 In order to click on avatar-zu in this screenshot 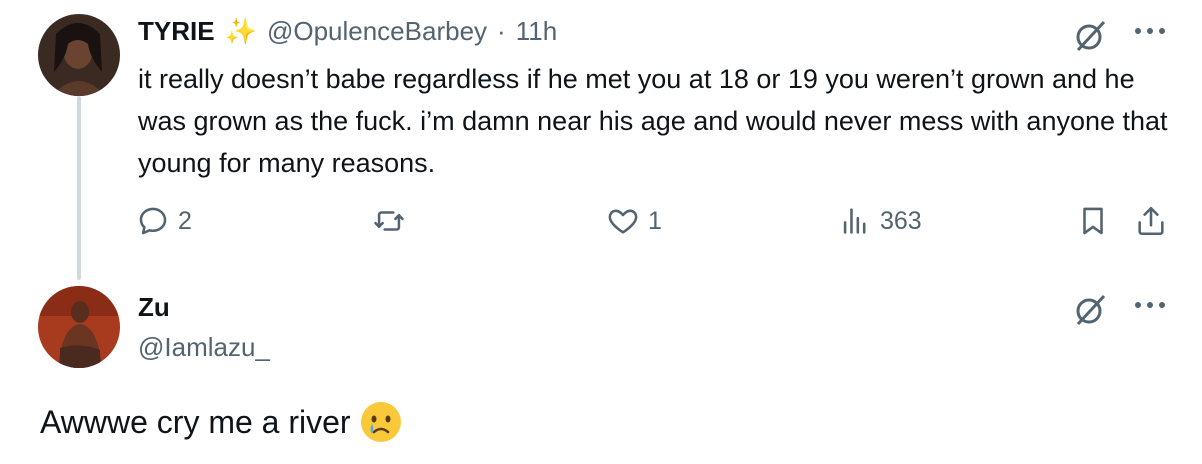, I will do `click(79, 327)`.